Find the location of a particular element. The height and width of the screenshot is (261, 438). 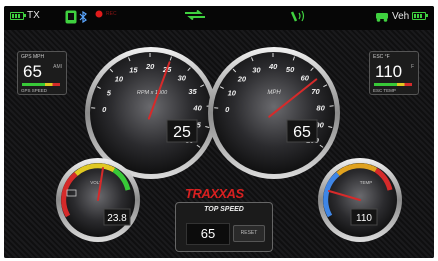

reset-button: RESET is located at coordinates (249, 233).